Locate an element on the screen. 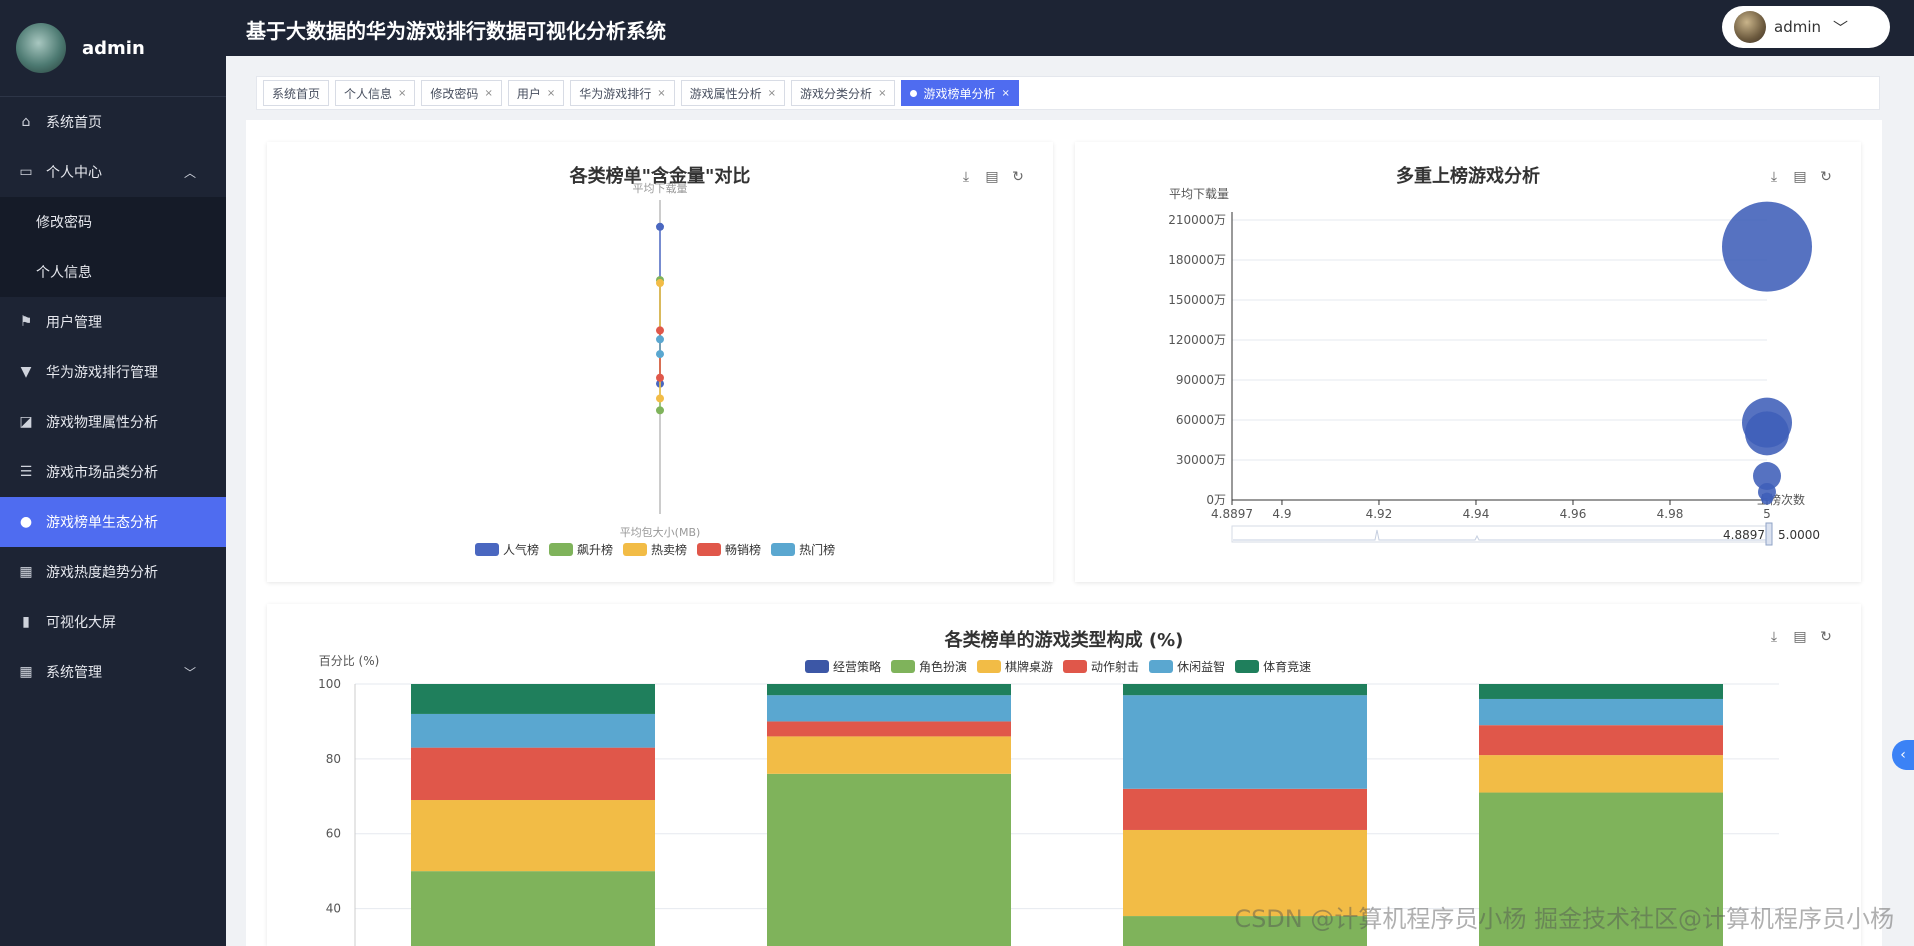 This screenshot has width=1914, height=946. y-tick-label: 40 is located at coordinates (333, 909).